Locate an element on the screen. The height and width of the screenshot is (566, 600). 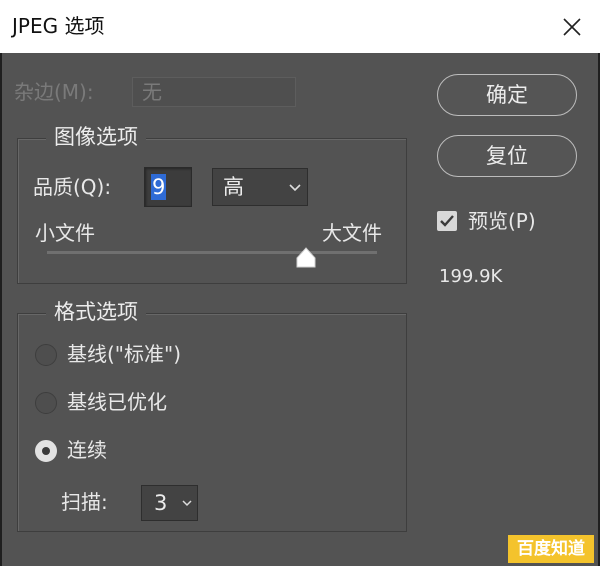
matte-label: 杂边(M): is located at coordinates (54, 92).